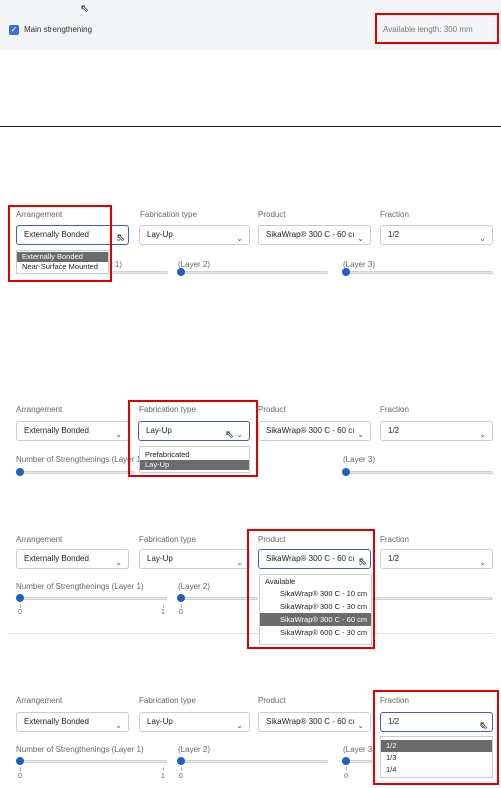 The height and width of the screenshot is (788, 501). Describe the element at coordinates (250, 126) in the screenshot. I see `divider` at that location.